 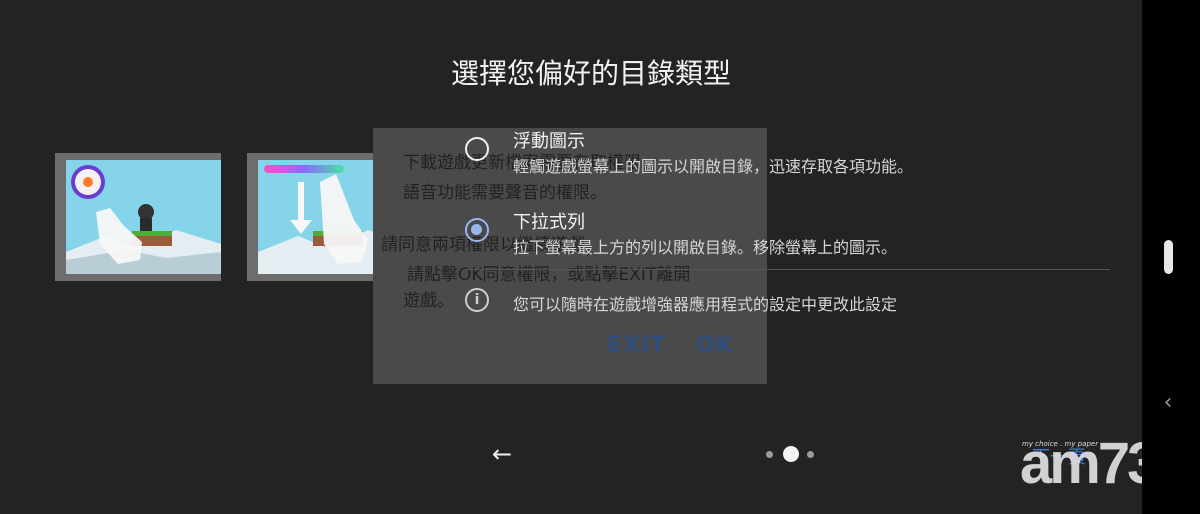 I want to click on preview-screen, so click(x=143, y=217).